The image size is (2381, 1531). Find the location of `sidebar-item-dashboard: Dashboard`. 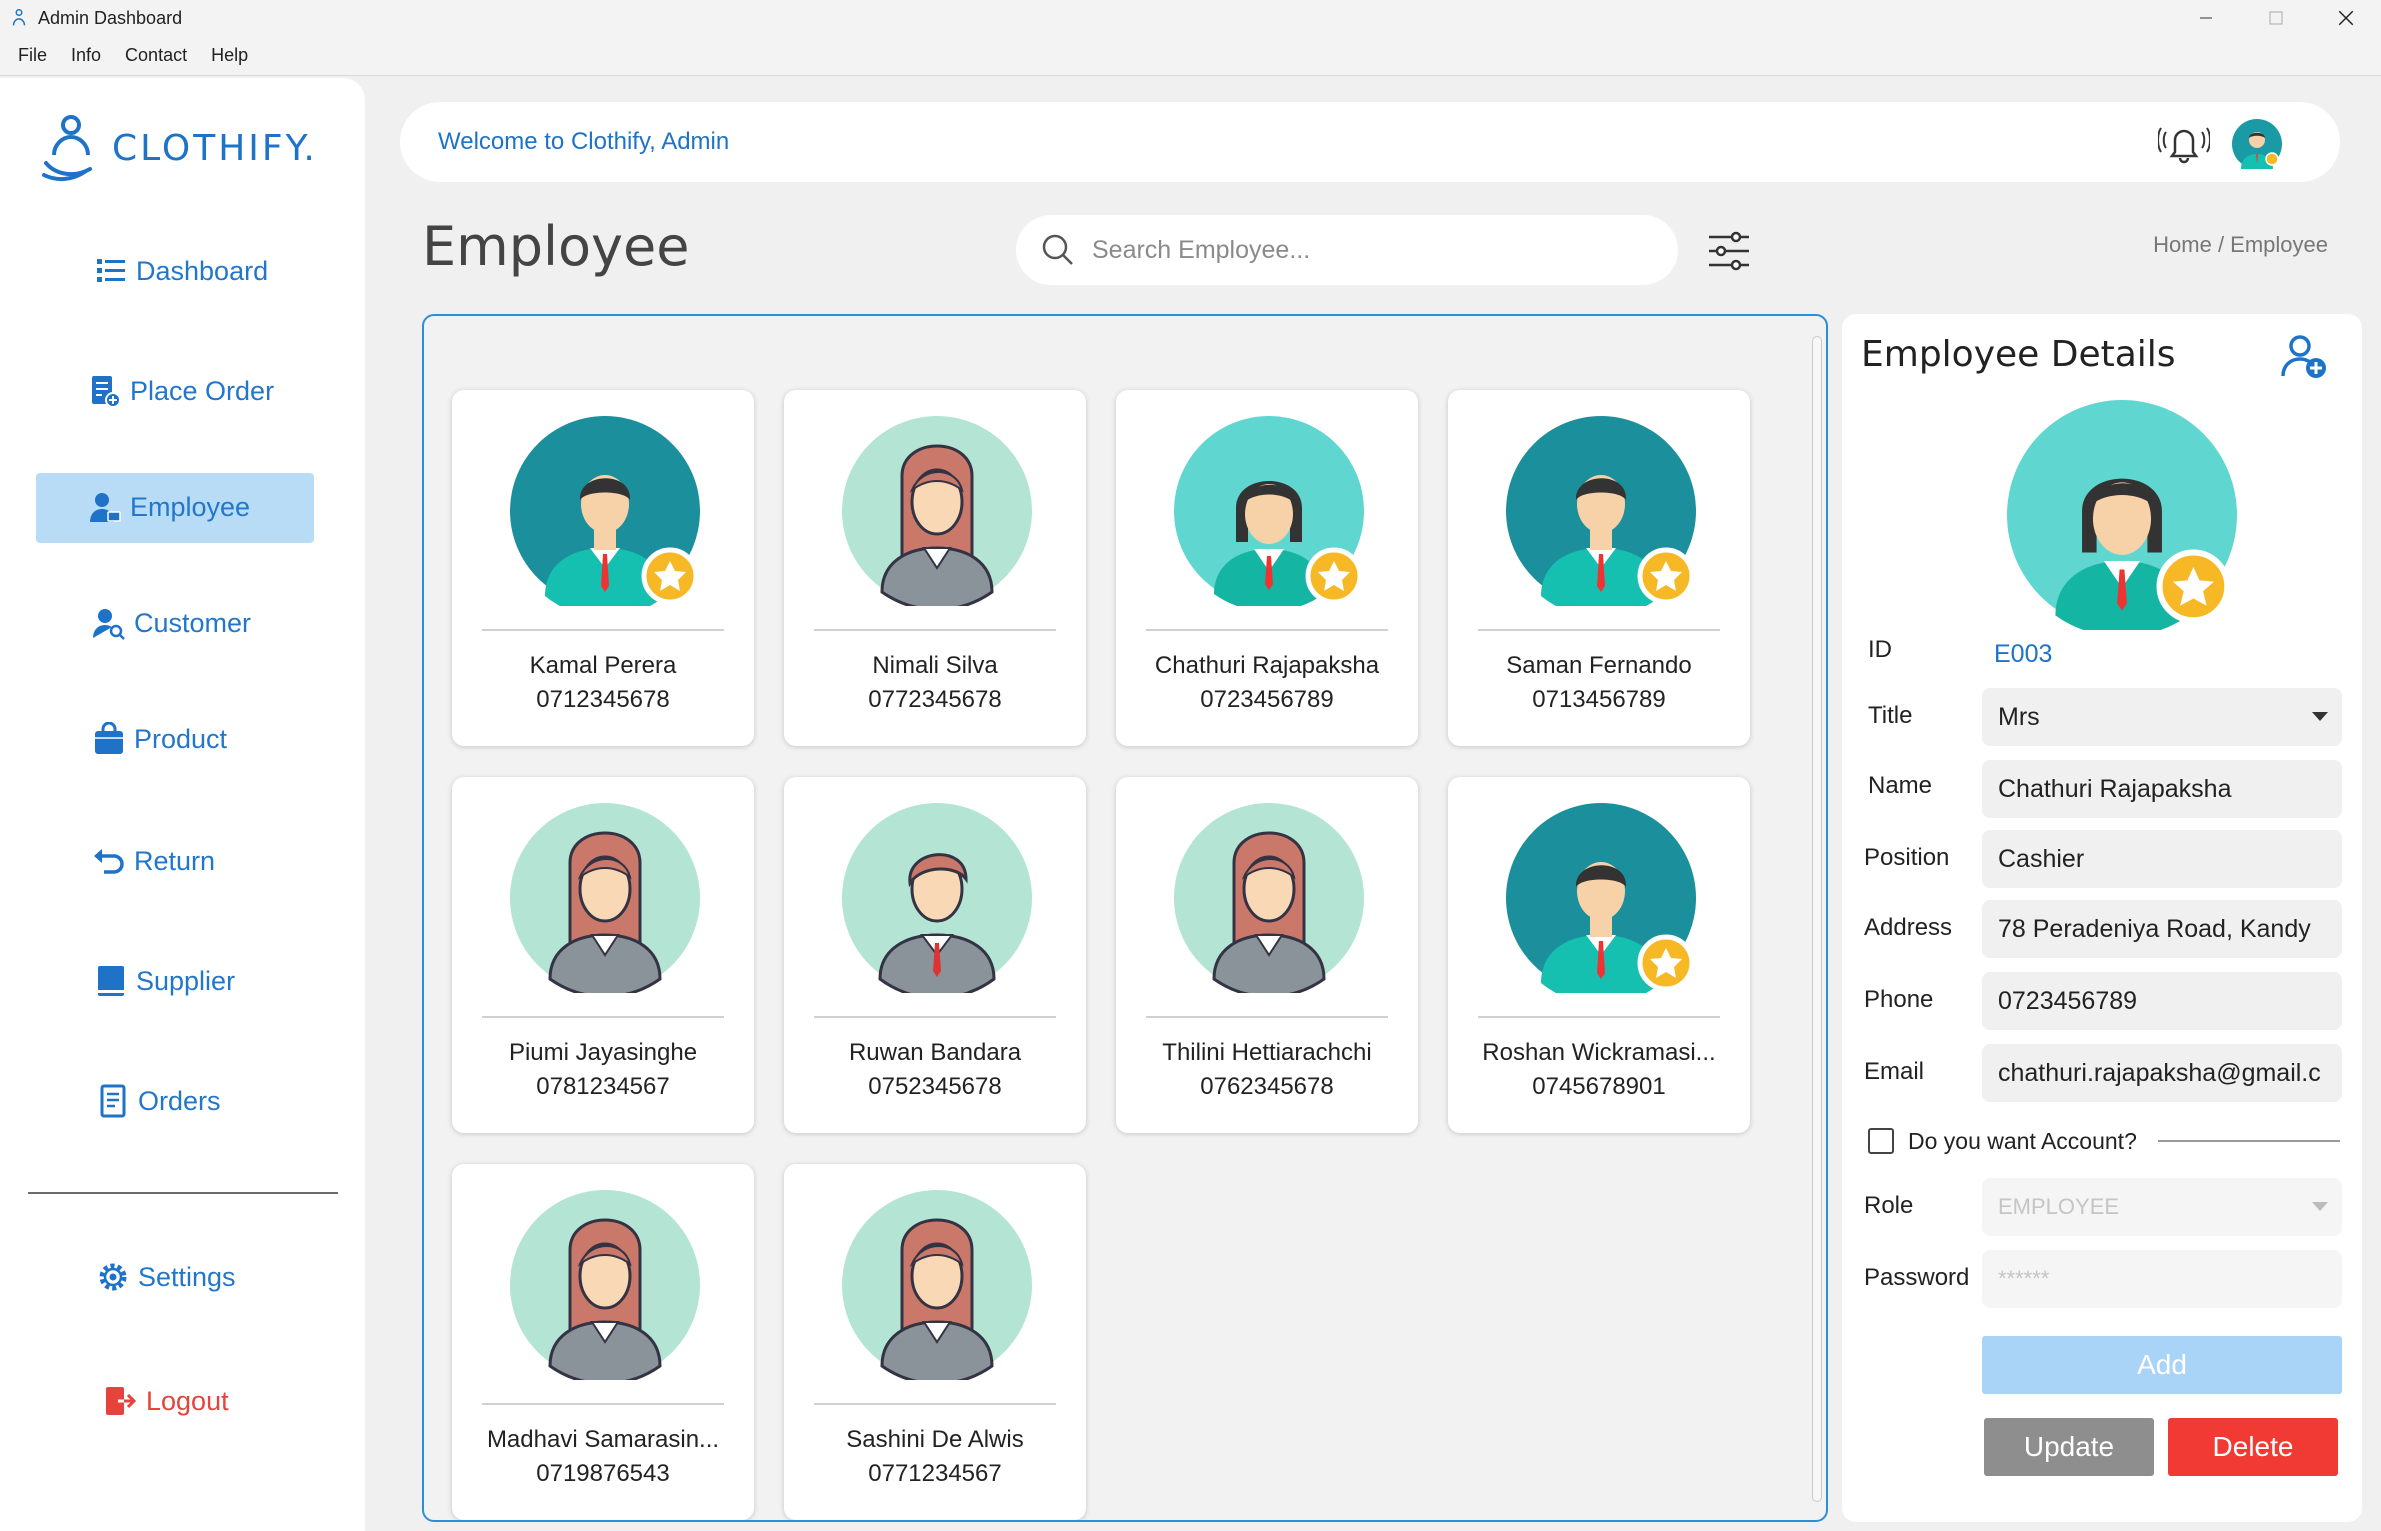

sidebar-item-dashboard: Dashboard is located at coordinates (181, 271).